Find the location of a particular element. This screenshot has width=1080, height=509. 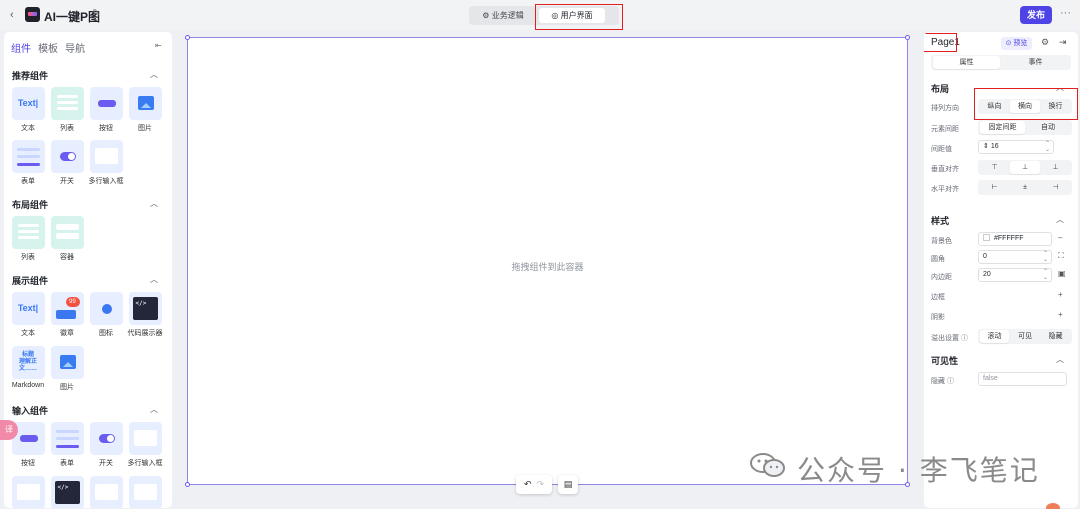

component-upload is located at coordinates (145, 492).